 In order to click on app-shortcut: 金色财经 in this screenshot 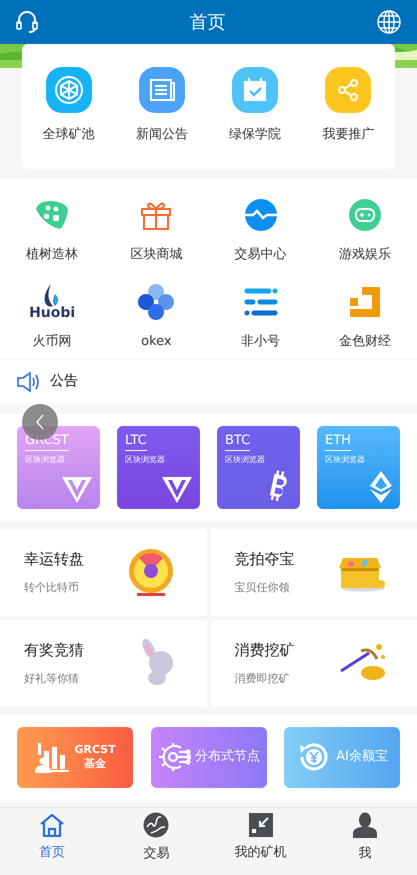, I will do `click(364, 315)`.